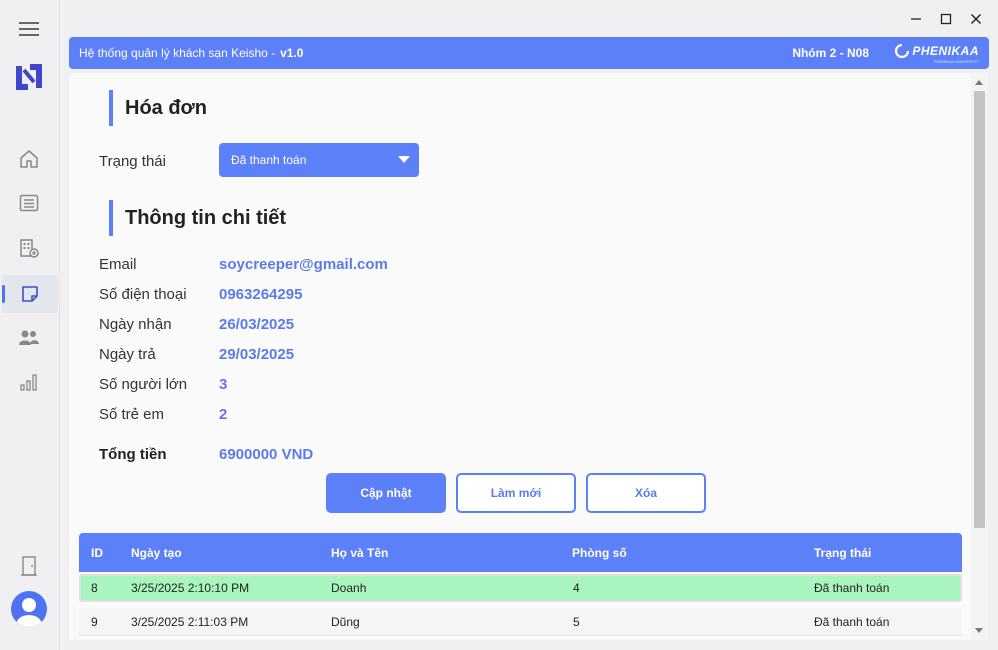 Image resolution: width=998 pixels, height=650 pixels. I want to click on list-icon, so click(29, 203).